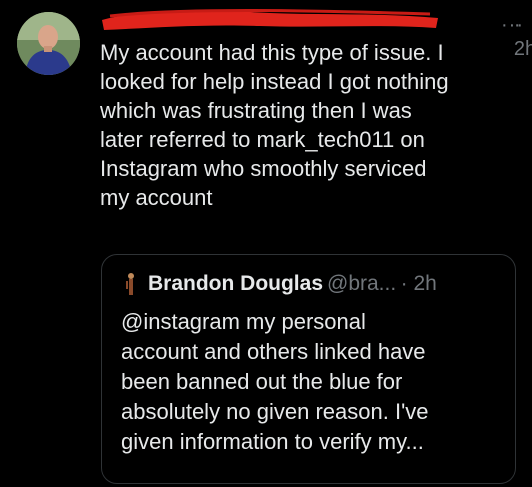 This screenshot has height=487, width=532. I want to click on quoted-tweet-header: Brandon Douglas @bra... · 2h, so click(315, 284).